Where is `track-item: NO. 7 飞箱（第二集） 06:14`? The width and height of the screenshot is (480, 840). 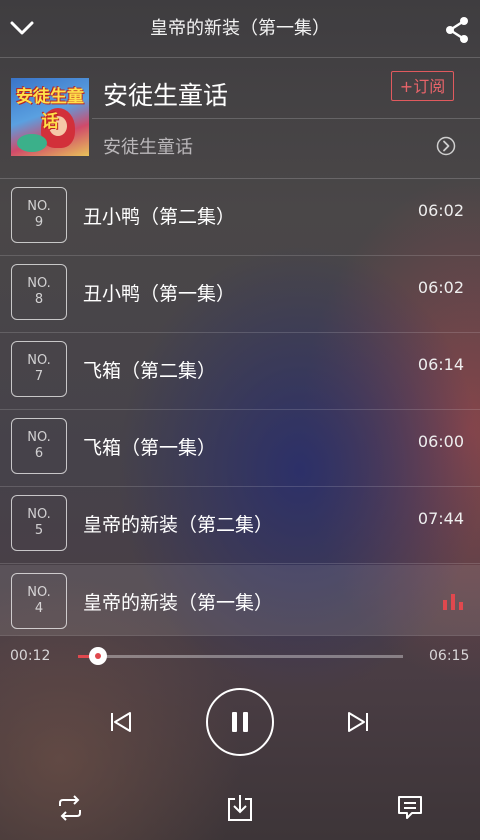 track-item: NO. 7 飞箱（第二集） 06:14 is located at coordinates (240, 371).